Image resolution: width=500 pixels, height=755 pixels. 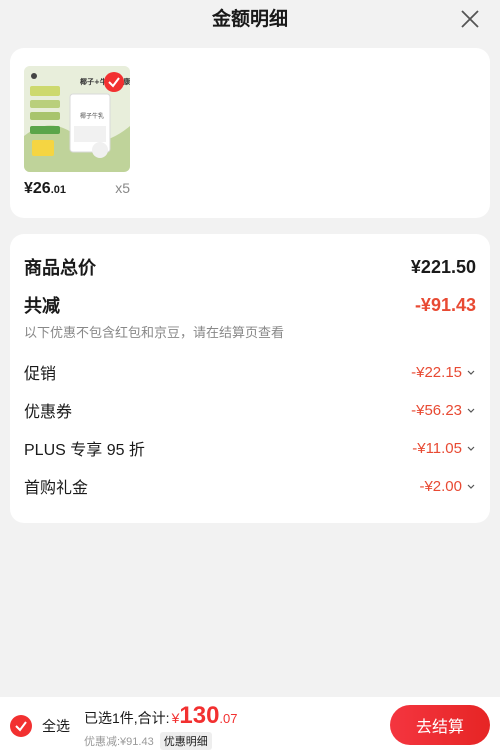 What do you see at coordinates (175, 718) in the screenshot?
I see `currency-symbol: ¥` at bounding box center [175, 718].